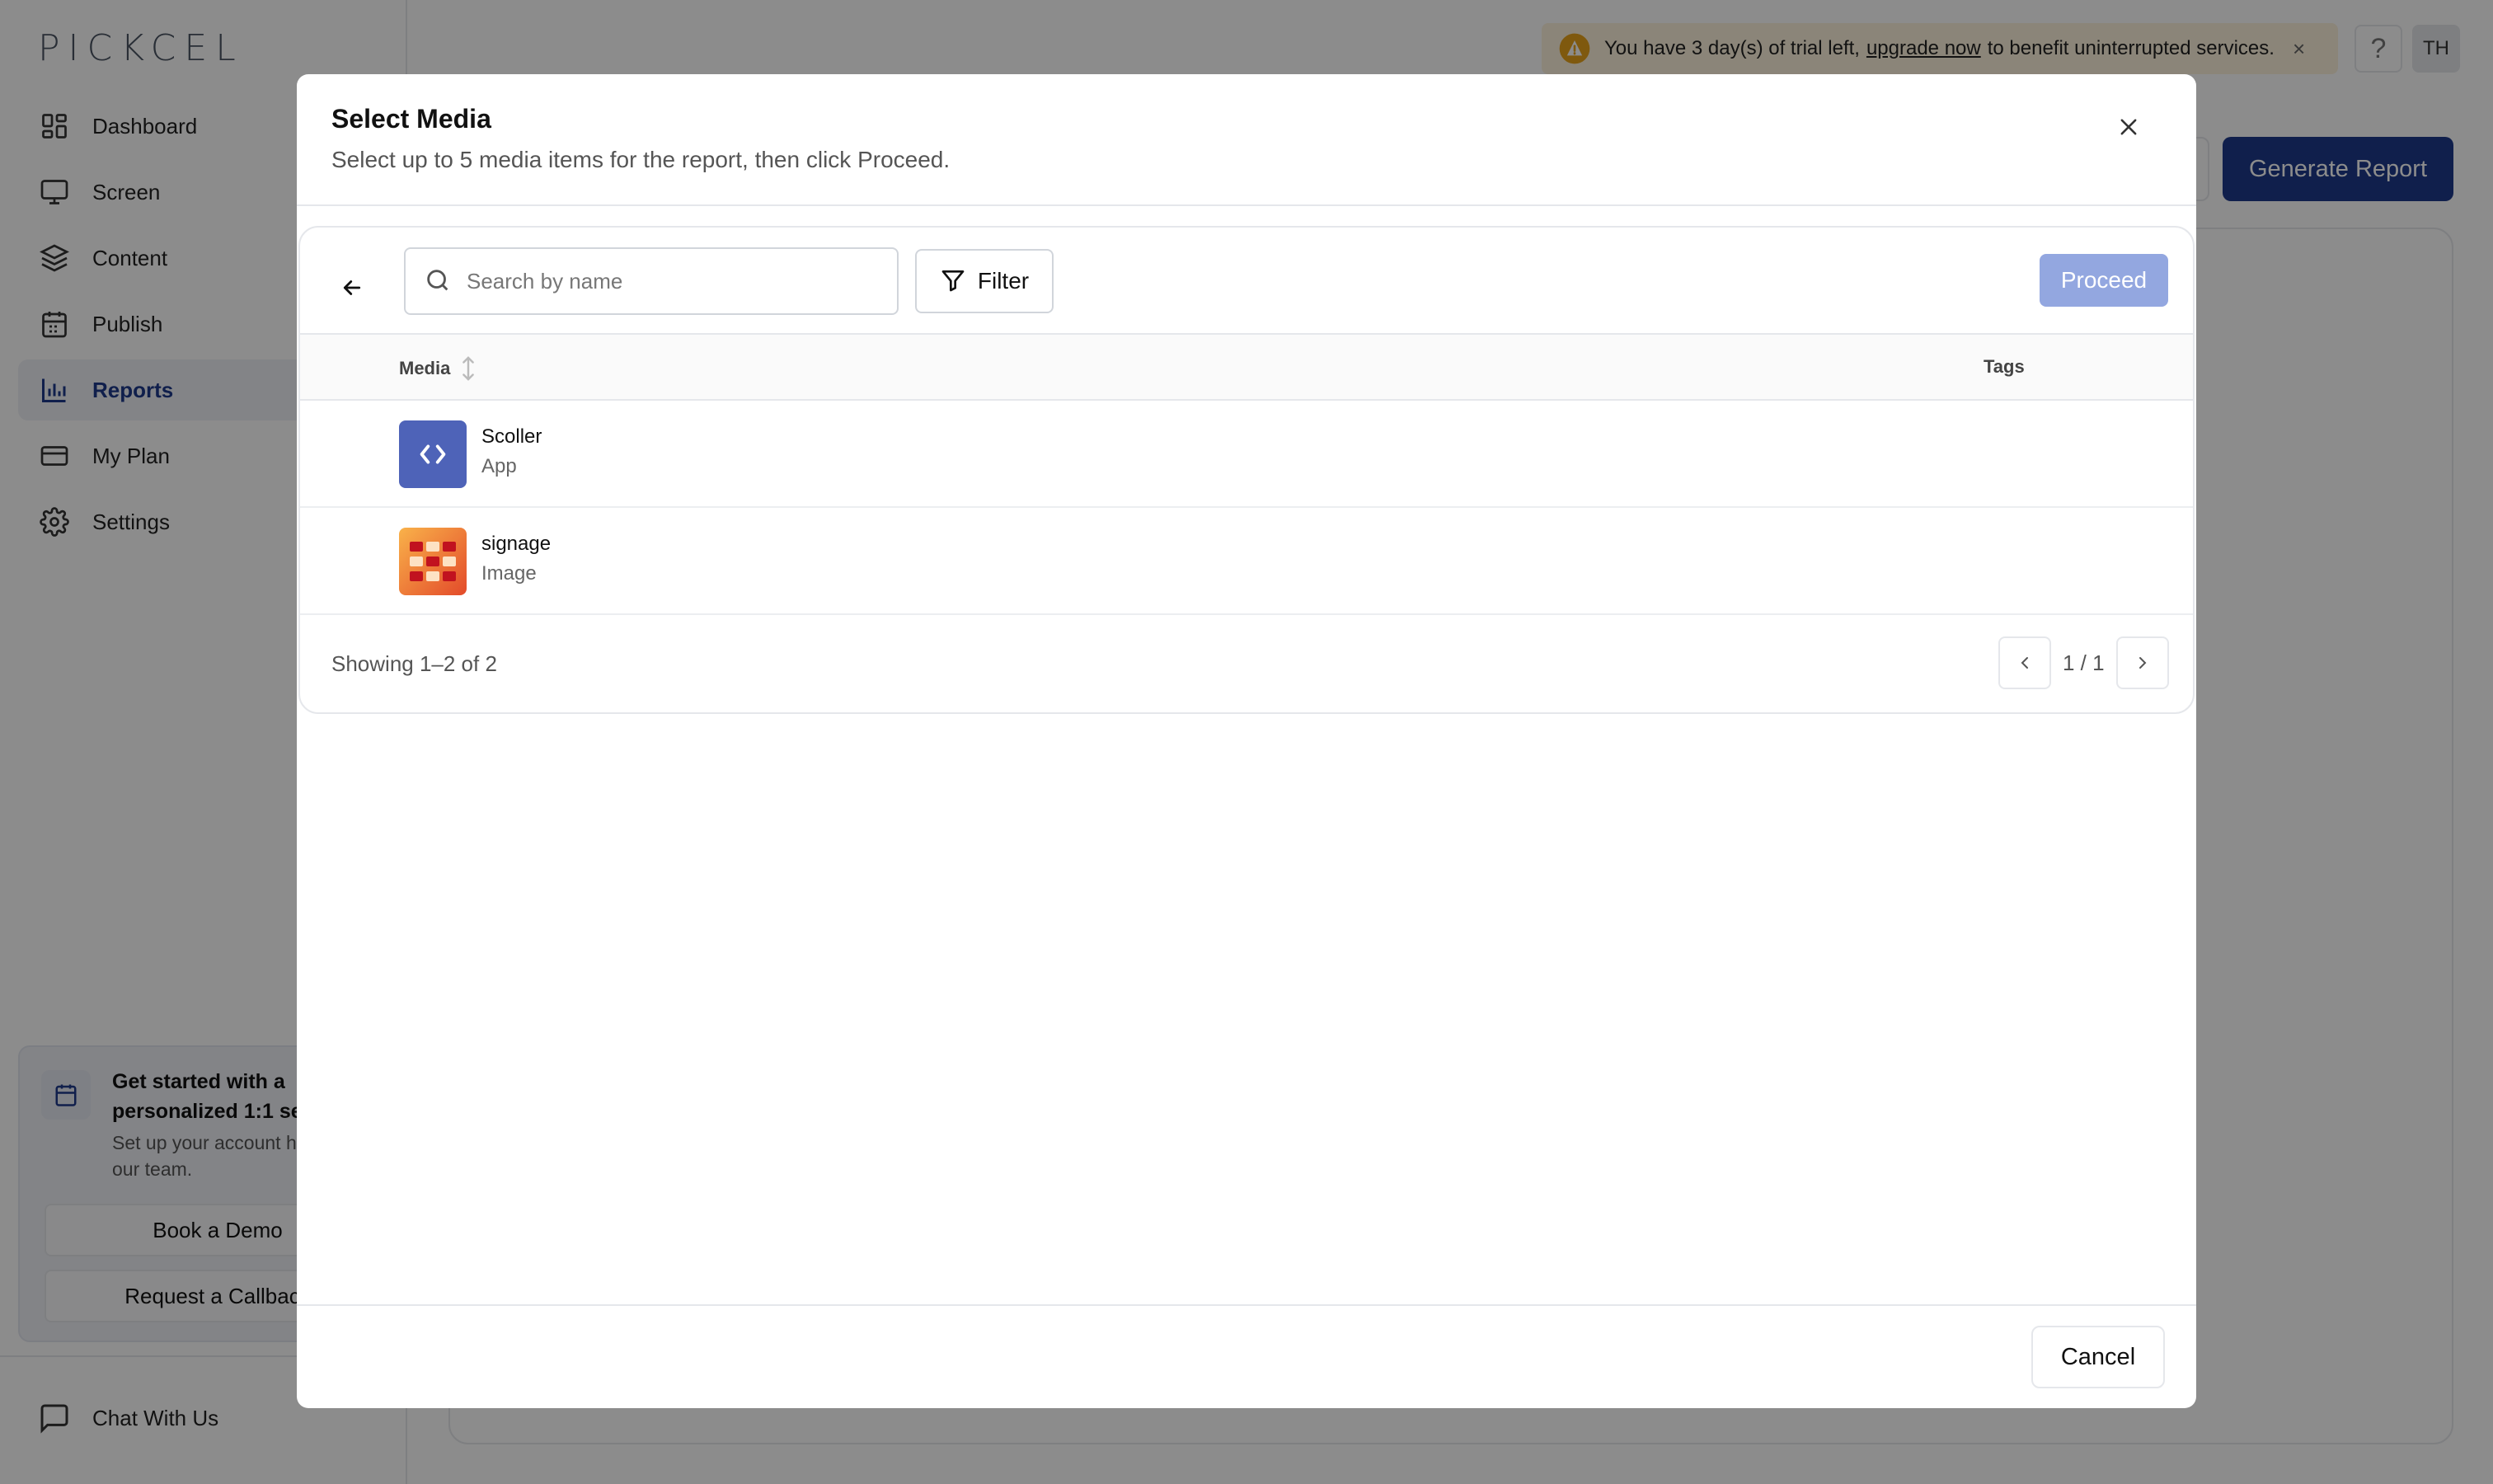 The image size is (2493, 1484). Describe the element at coordinates (1003, 281) in the screenshot. I see `filter-label: Filter` at that location.